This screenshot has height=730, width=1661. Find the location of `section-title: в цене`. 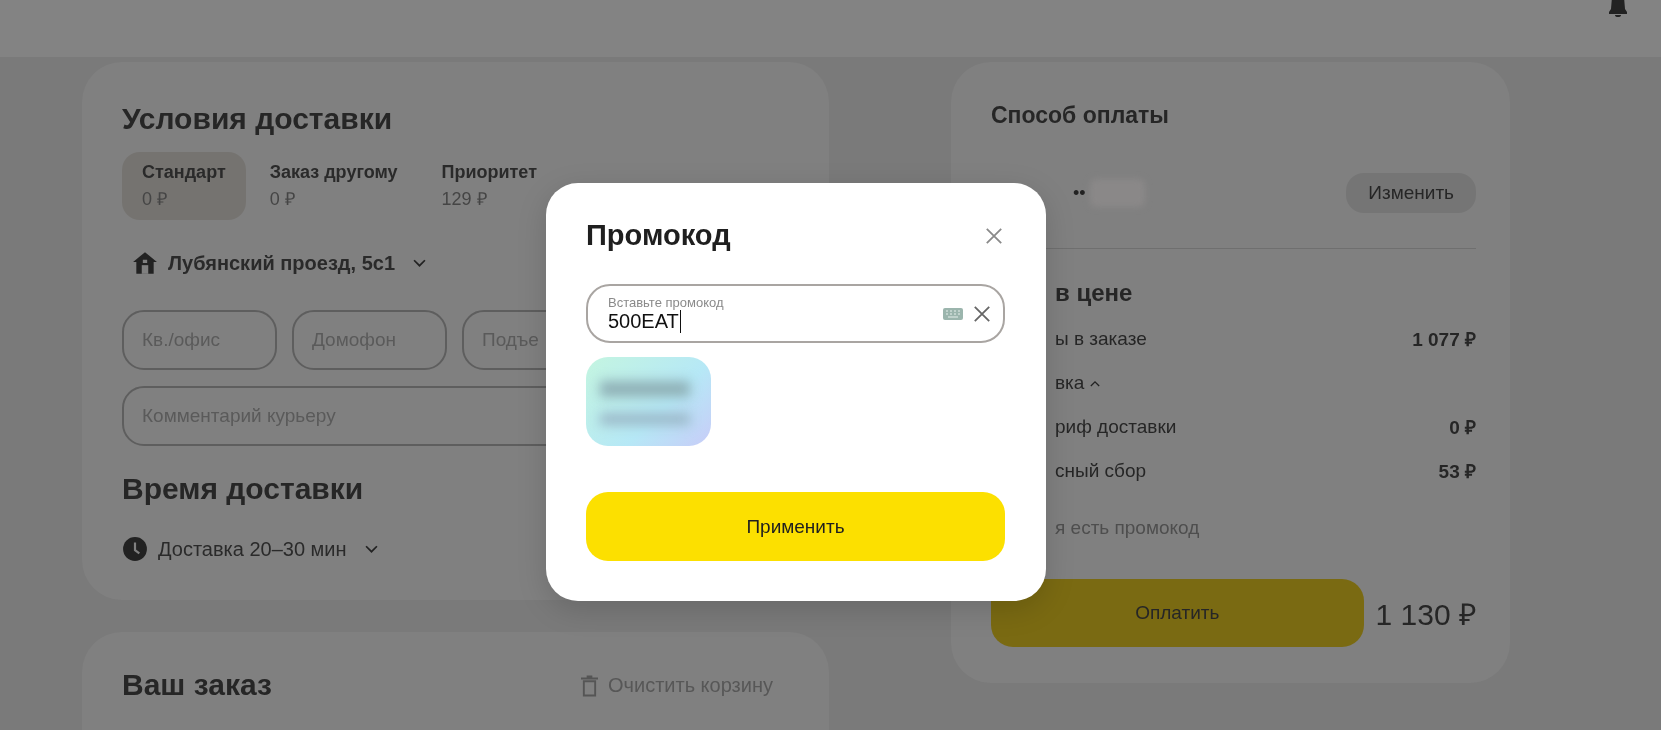

section-title: в цене is located at coordinates (1094, 293).